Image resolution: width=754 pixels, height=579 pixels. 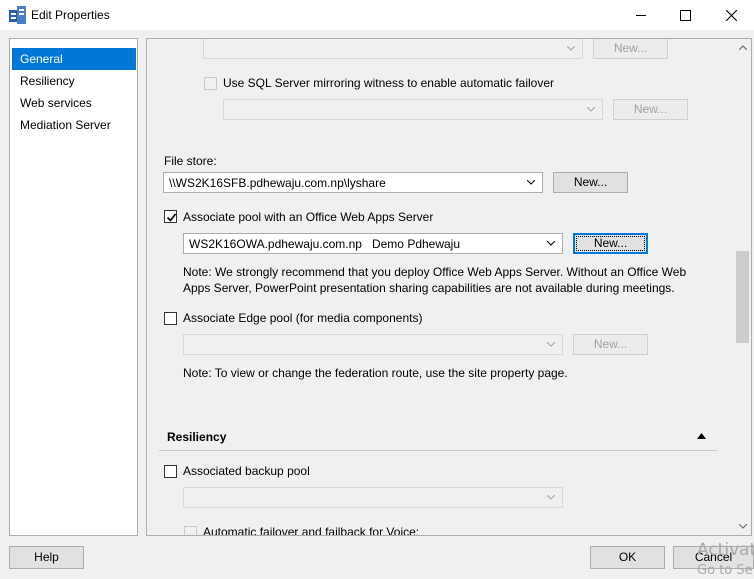 I want to click on maximize-icon, so click(x=685, y=15).